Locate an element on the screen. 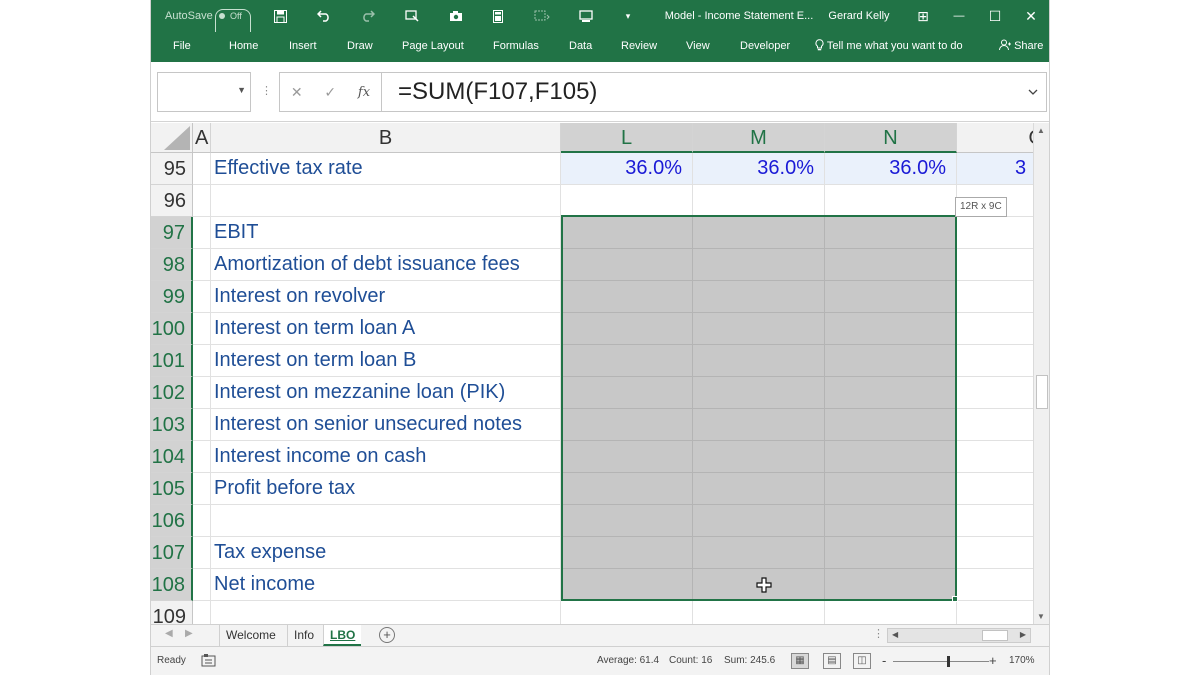  tab-split-handle: ⋮ is located at coordinates (878, 633).